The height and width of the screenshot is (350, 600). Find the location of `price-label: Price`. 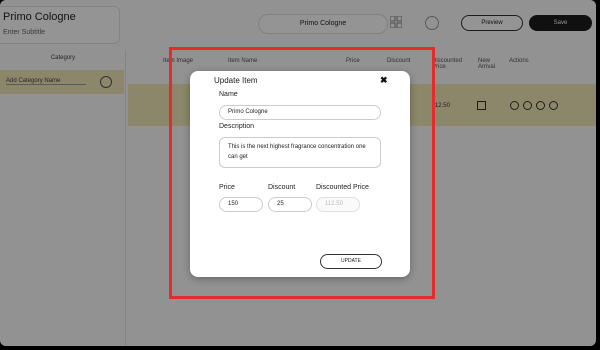

price-label: Price is located at coordinates (227, 187).